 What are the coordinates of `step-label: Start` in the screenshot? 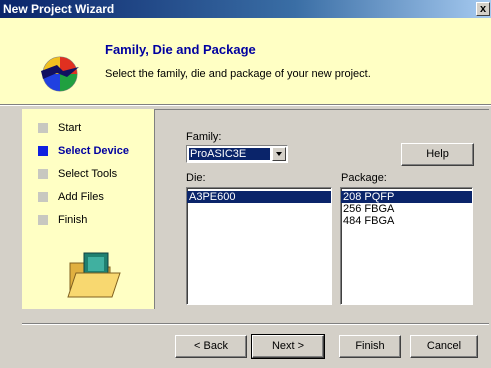 It's located at (70, 128).